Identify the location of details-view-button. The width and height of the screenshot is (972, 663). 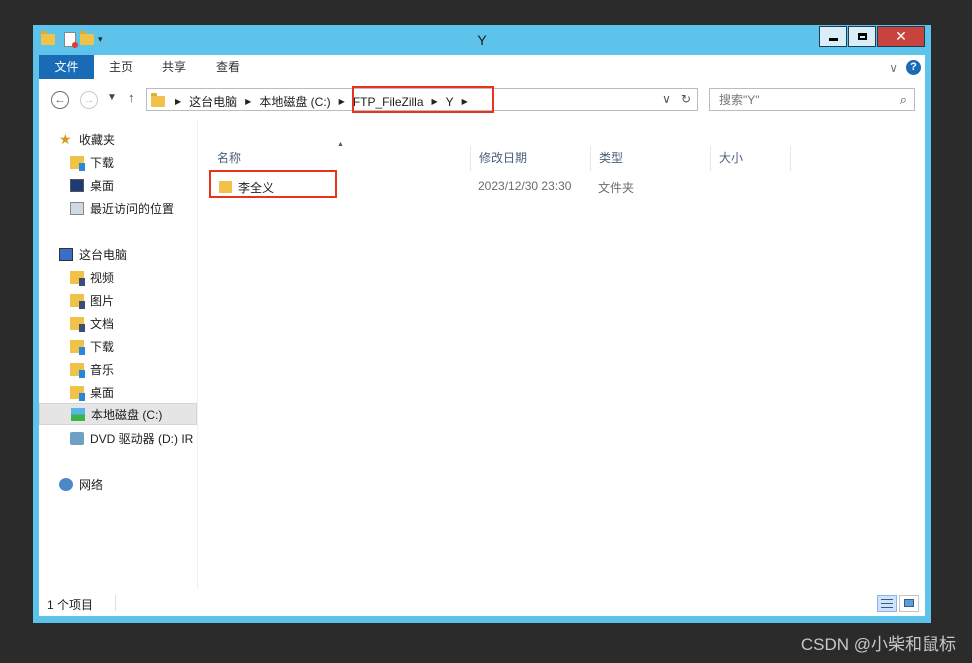
(887, 603).